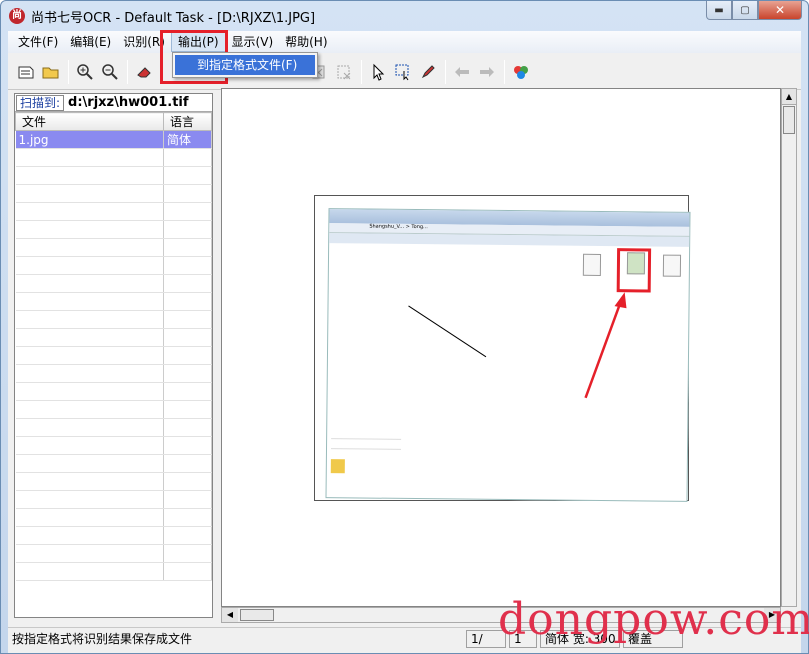 This screenshot has width=809, height=654. Describe the element at coordinates (144, 72) in the screenshot. I see `eraser-icon` at that location.